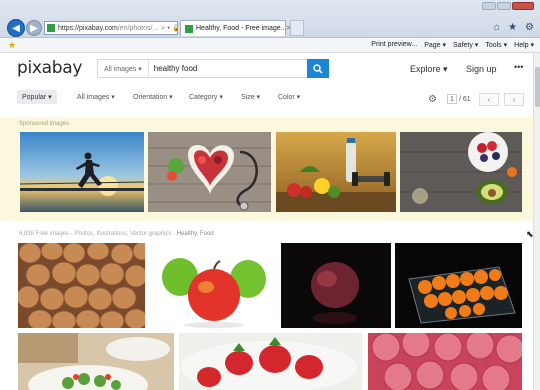  I want to click on result-image-lychee, so click(445, 361).